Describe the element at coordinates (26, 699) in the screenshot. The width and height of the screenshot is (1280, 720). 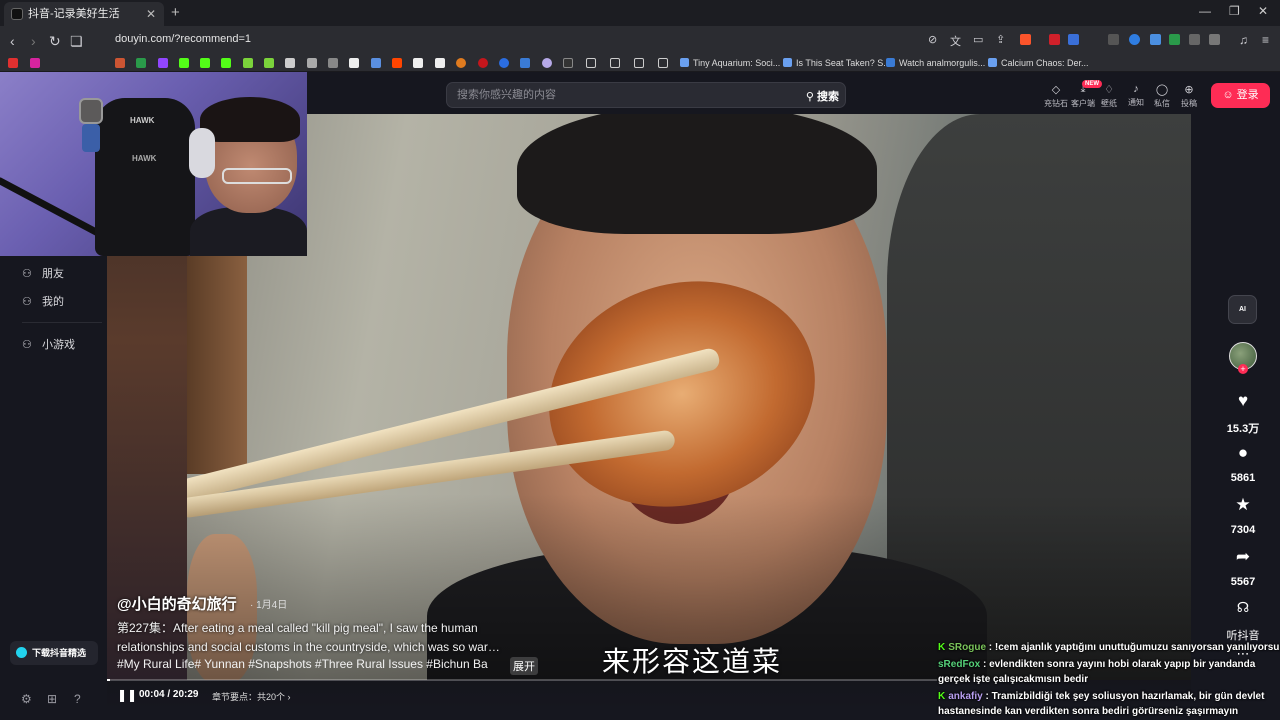
I see `settings-icon: ⚙` at that location.